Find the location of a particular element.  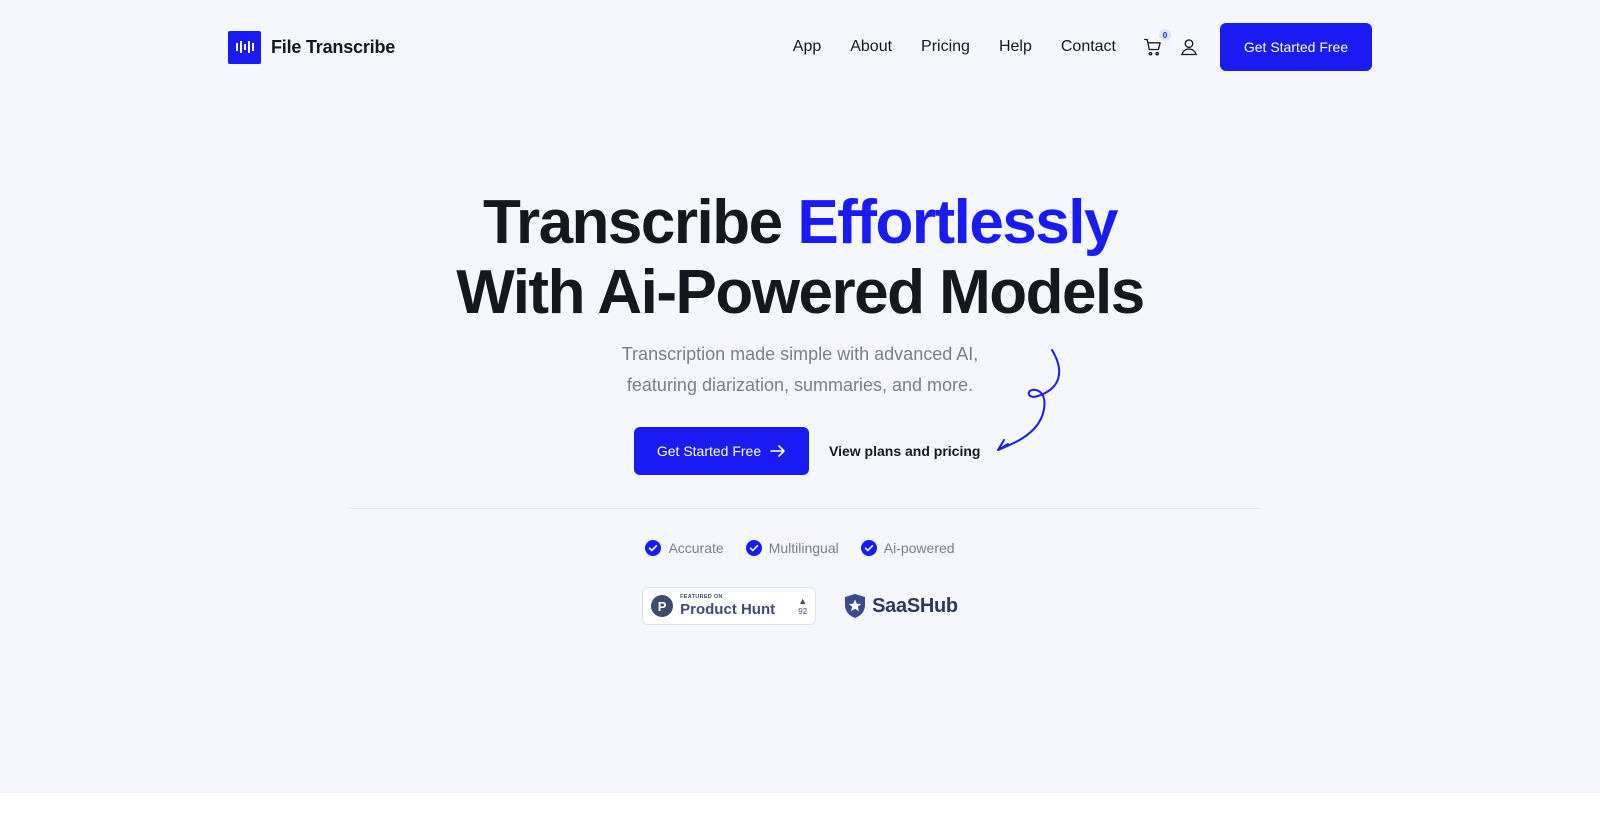

ph-vote-count: 92 is located at coordinates (803, 611).